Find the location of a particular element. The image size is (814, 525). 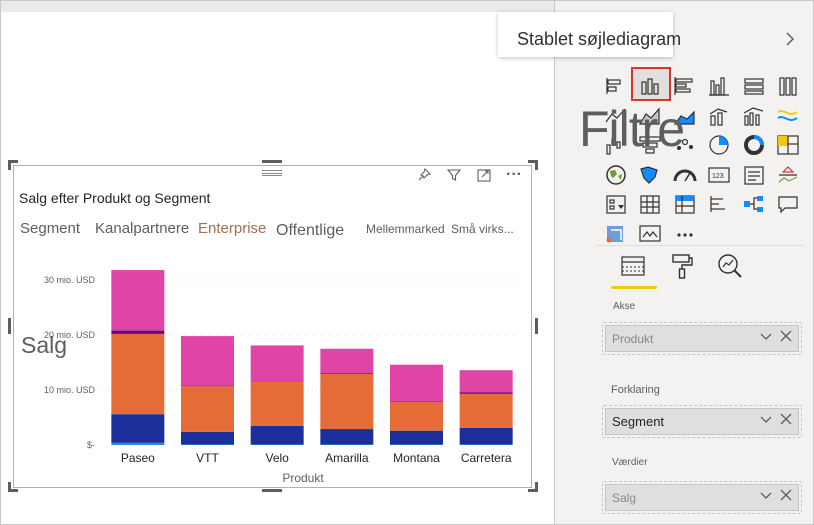

field-pill-axis: Produkt is located at coordinates (702, 338).